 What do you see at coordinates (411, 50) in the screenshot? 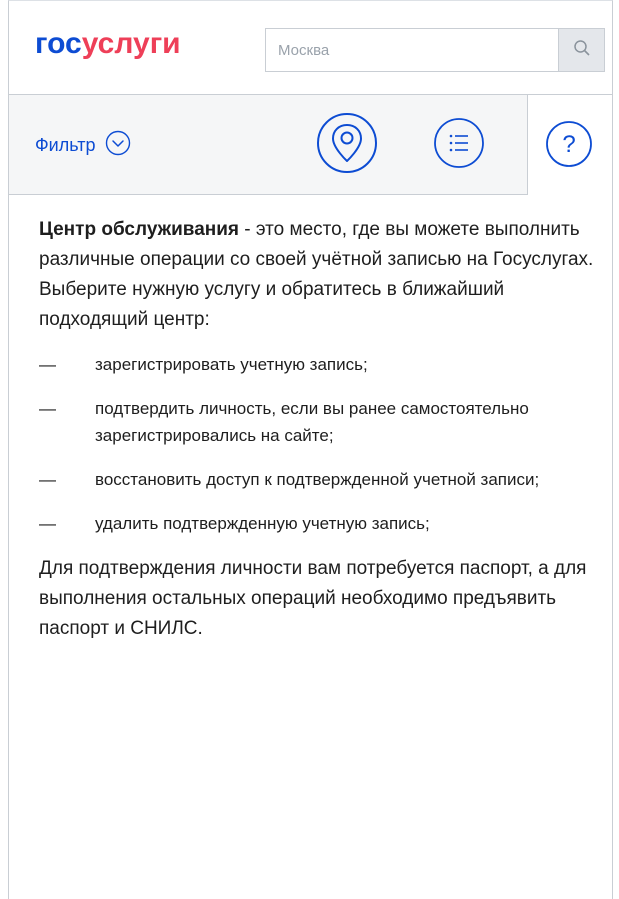
I see `location-search-input` at bounding box center [411, 50].